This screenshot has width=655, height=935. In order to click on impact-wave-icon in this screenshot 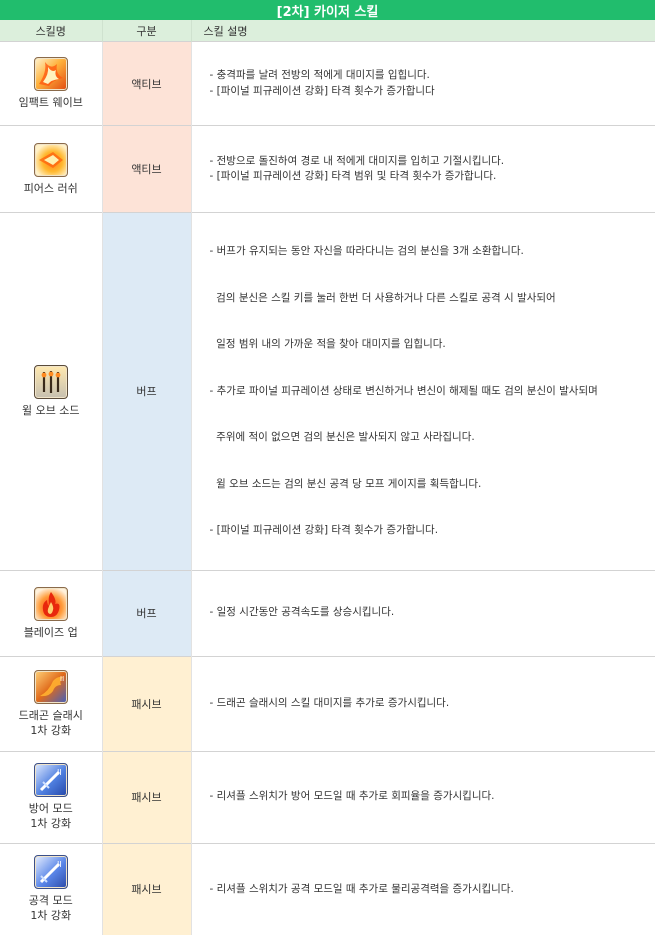, I will do `click(50, 74)`.